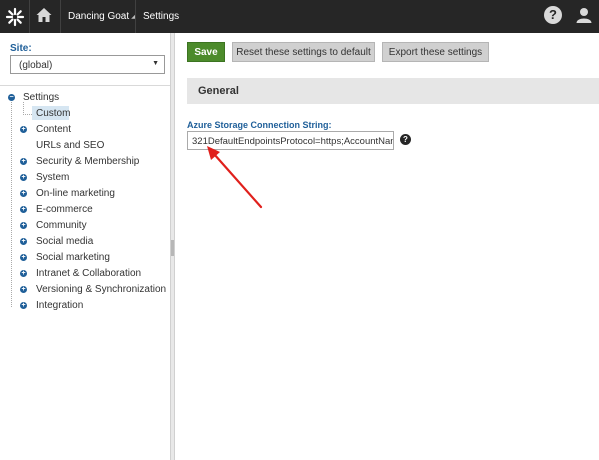 Image resolution: width=599 pixels, height=460 pixels. I want to click on azure-connection-label: Azure Storage Connection String:, so click(259, 125).